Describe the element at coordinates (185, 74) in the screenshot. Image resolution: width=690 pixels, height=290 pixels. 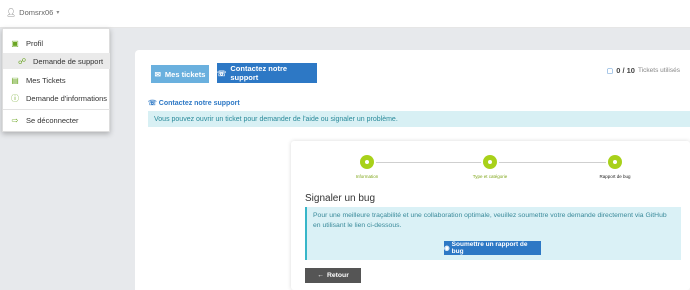
I see `tab-label: Mes tickets` at that location.